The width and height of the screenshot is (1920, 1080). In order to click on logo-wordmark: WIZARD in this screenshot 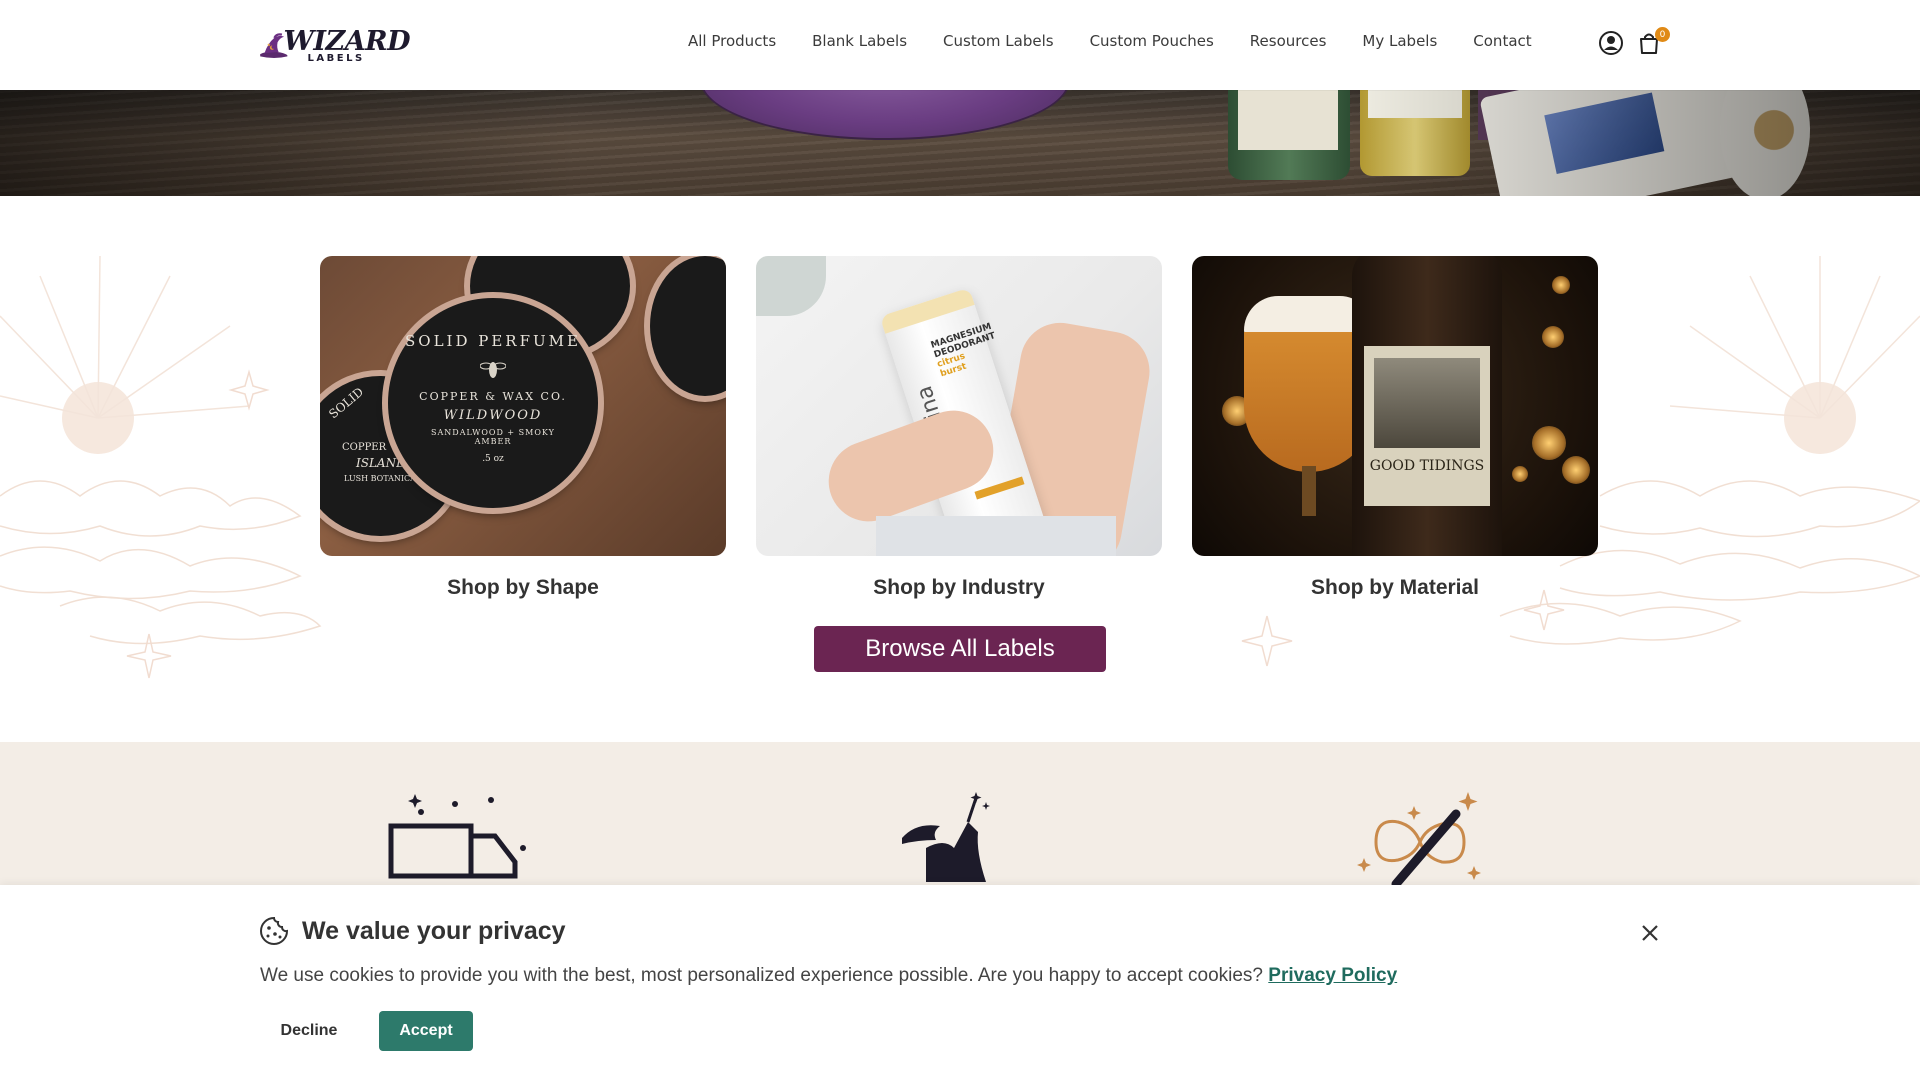, I will do `click(347, 41)`.